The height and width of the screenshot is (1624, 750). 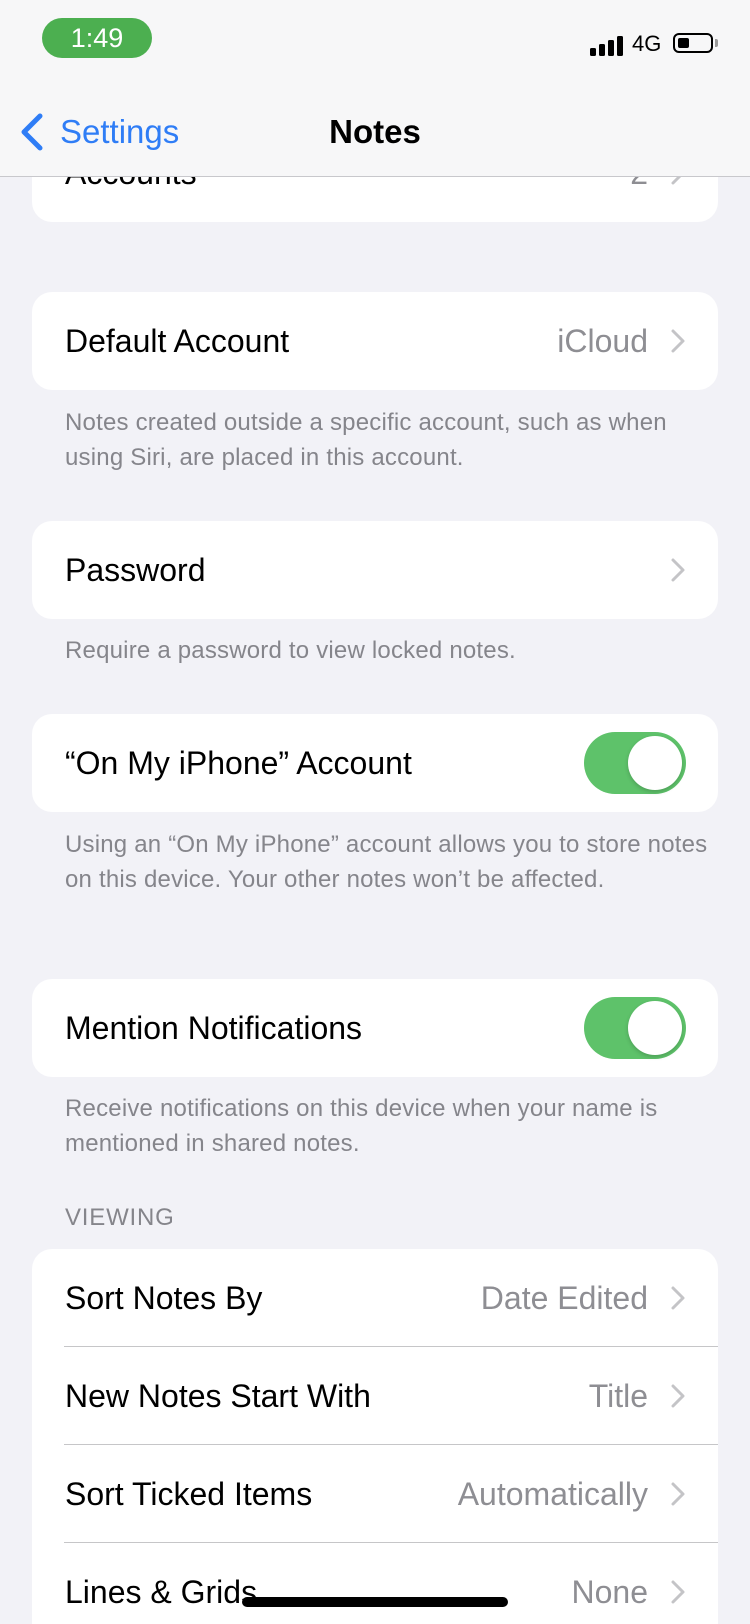 I want to click on sort-ticked-items-value: Automatically, so click(x=552, y=1494).